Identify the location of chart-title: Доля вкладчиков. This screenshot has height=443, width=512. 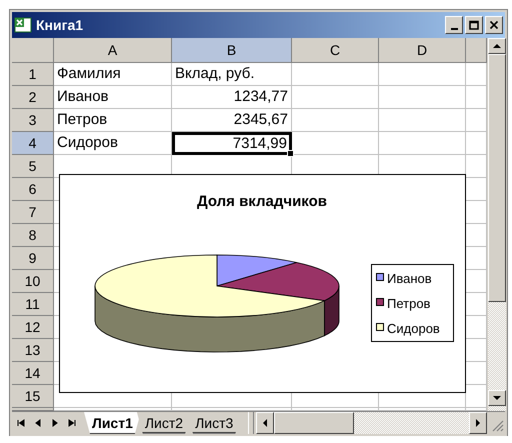
(262, 201).